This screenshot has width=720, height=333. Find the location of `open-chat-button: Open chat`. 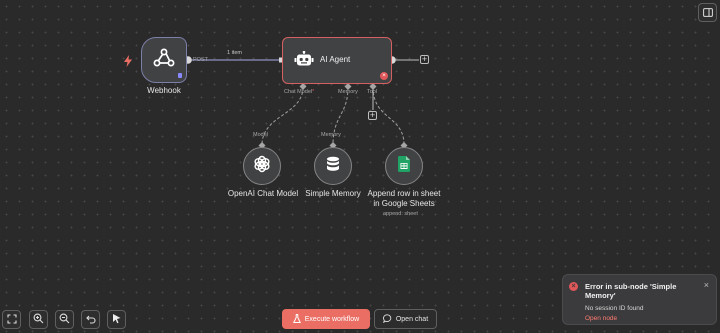

open-chat-button: Open chat is located at coordinates (405, 319).